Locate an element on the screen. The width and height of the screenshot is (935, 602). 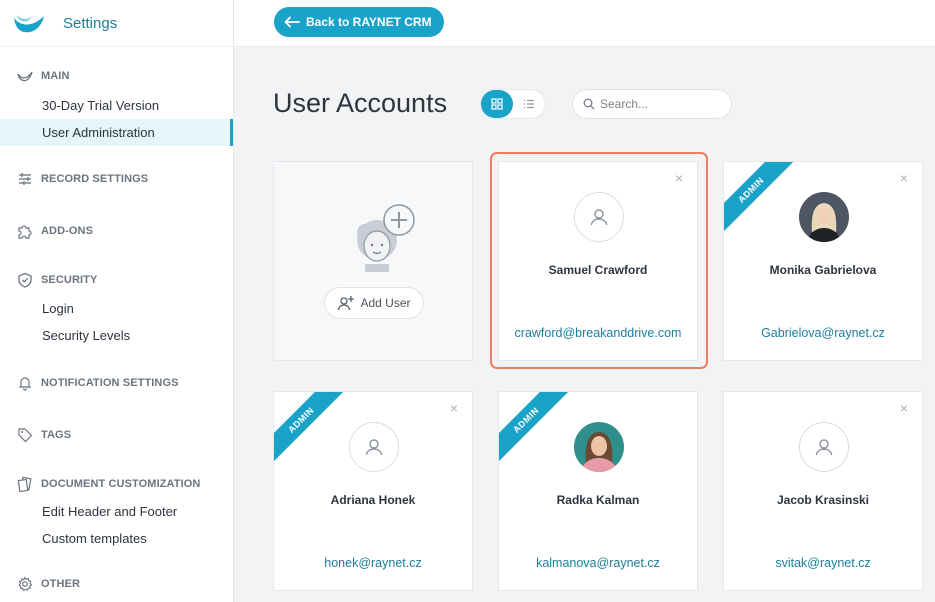
raynet-logo is located at coordinates (29, 23).